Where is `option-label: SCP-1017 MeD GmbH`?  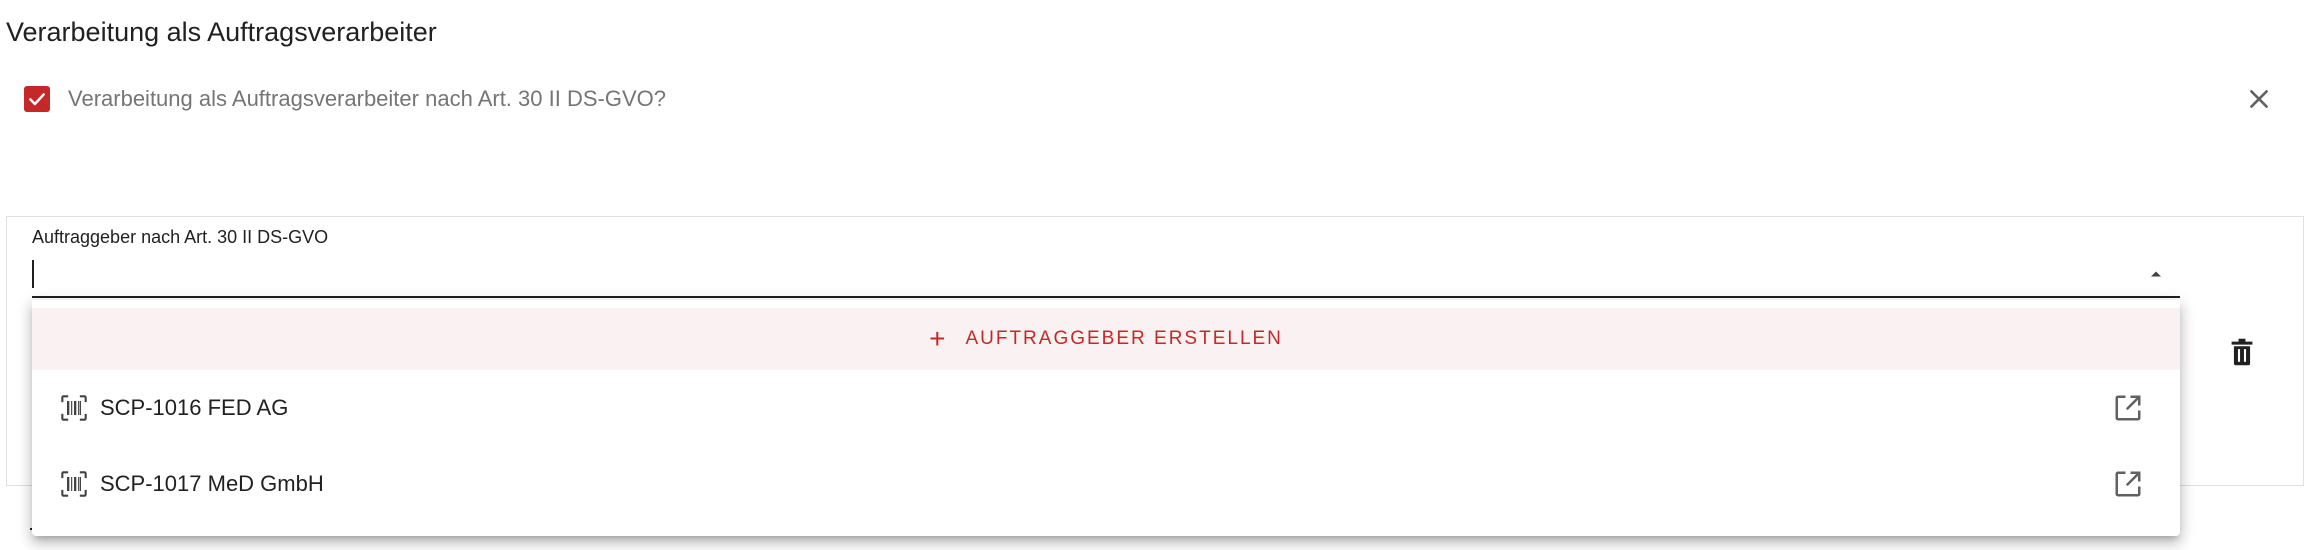 option-label: SCP-1017 MeD GmbH is located at coordinates (212, 483).